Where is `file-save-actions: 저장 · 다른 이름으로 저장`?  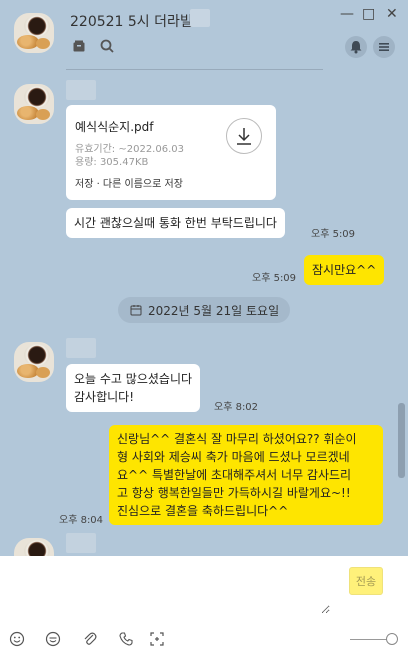 file-save-actions: 저장 · 다른 이름으로 저장 is located at coordinates (129, 182).